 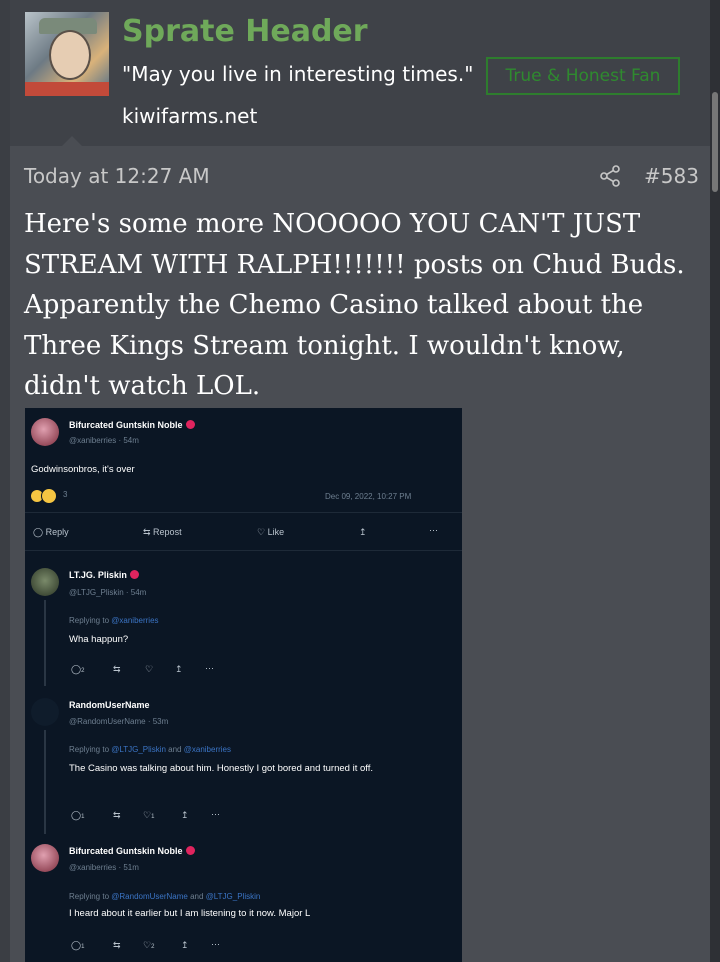 I want to click on reply-author-name: LT.JG. Pliskin, so click(x=104, y=575).